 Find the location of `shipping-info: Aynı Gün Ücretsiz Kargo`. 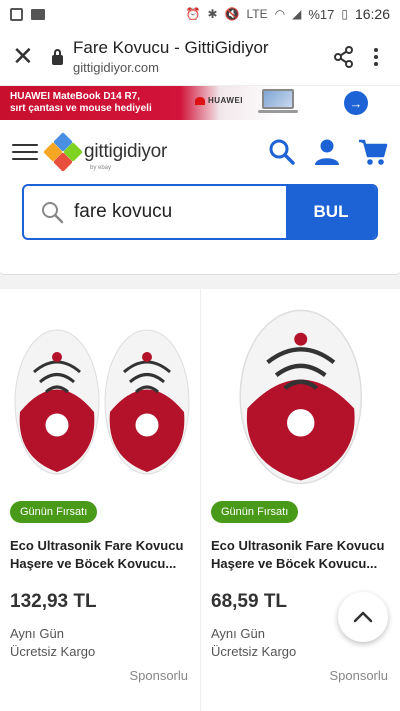

shipping-info: Aynı Gün Ücretsiz Kargo is located at coordinates (100, 643).